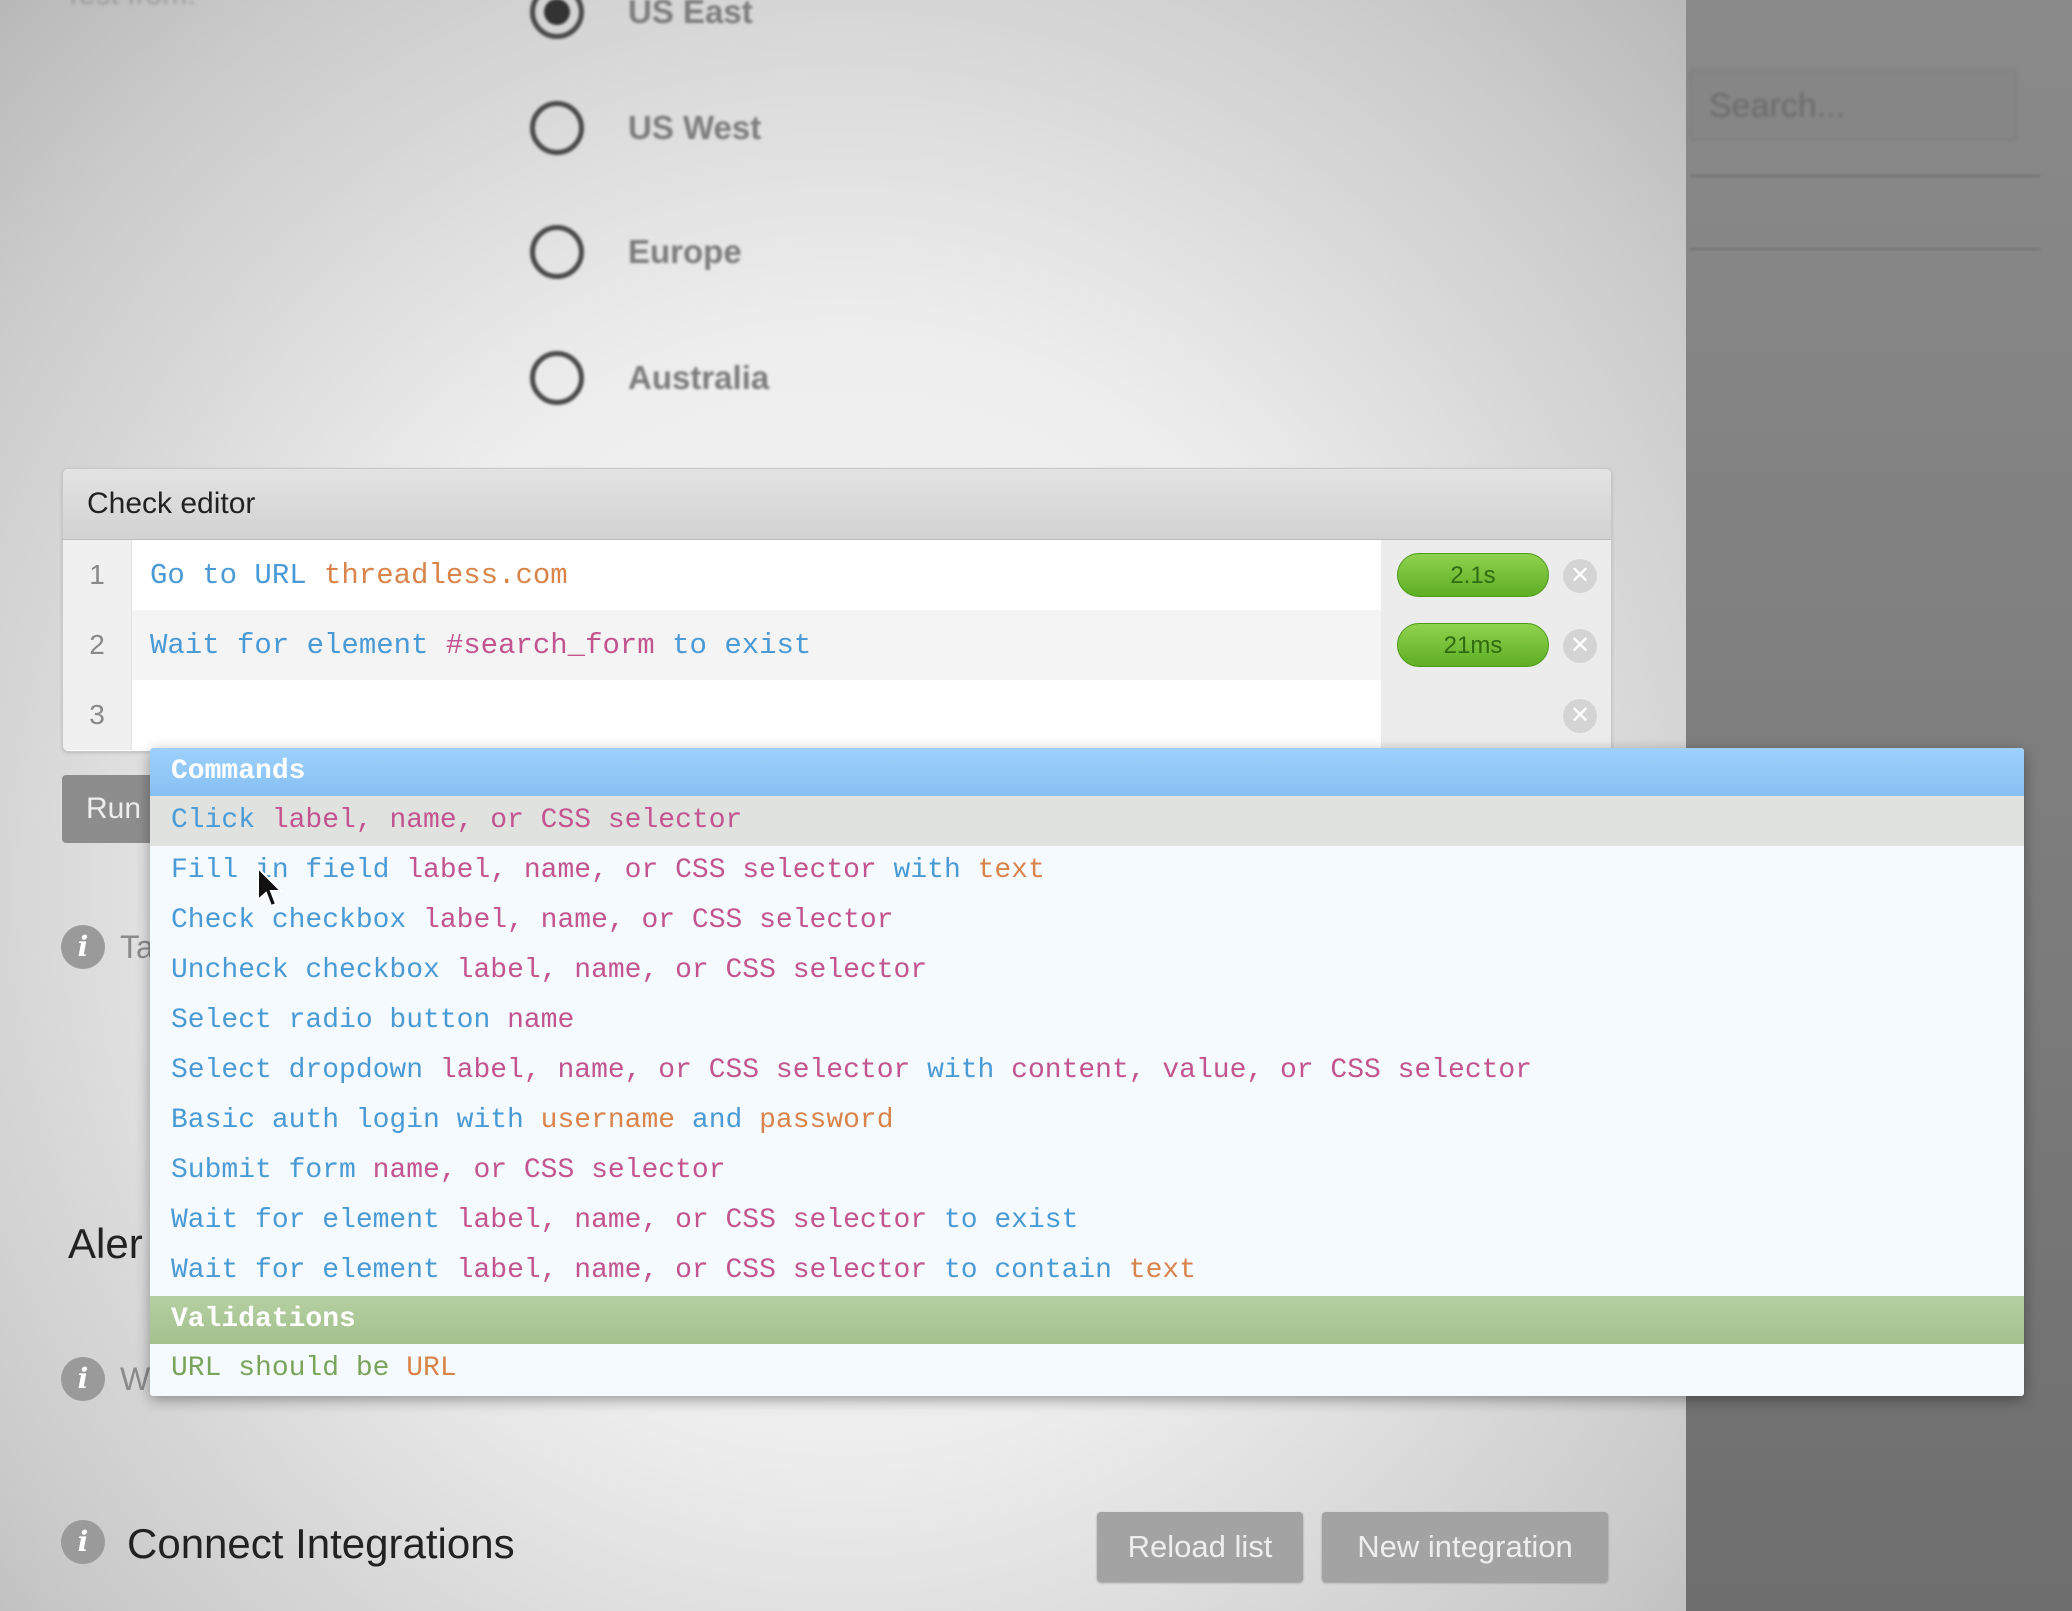 The image size is (2072, 1611). Describe the element at coordinates (1028, 1270) in the screenshot. I see `item-command: to contain` at that location.